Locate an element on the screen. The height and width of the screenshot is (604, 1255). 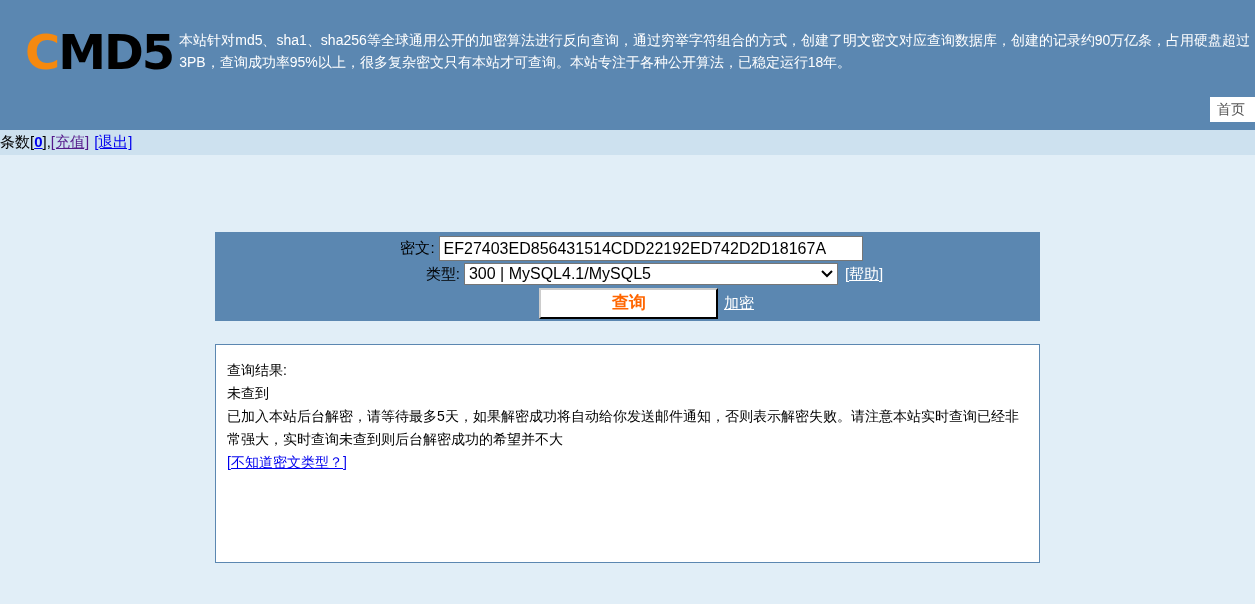
logo: CMD5 is located at coordinates (99, 50).